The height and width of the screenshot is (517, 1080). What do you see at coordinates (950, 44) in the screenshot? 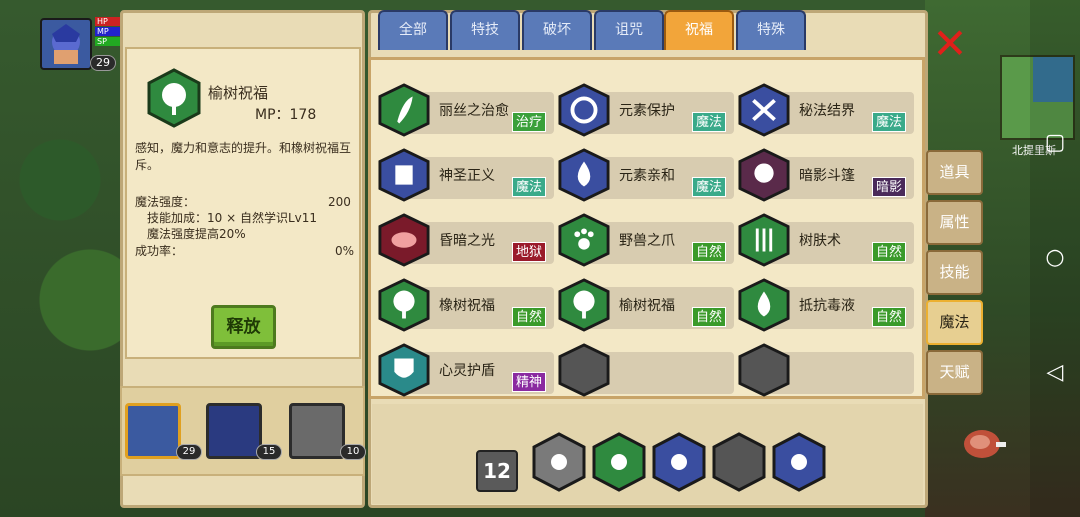
I see `close-icon: ✕` at bounding box center [950, 44].